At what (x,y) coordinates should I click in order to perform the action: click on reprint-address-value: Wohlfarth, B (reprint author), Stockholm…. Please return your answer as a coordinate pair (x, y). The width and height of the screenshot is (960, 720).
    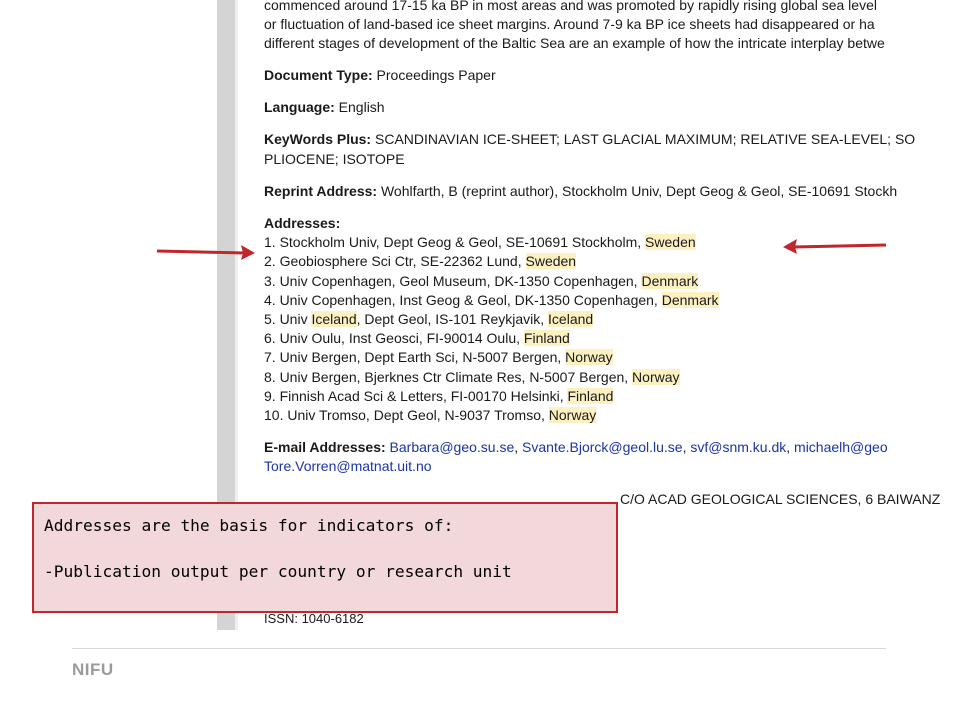
    Looking at the image, I should click on (637, 190).